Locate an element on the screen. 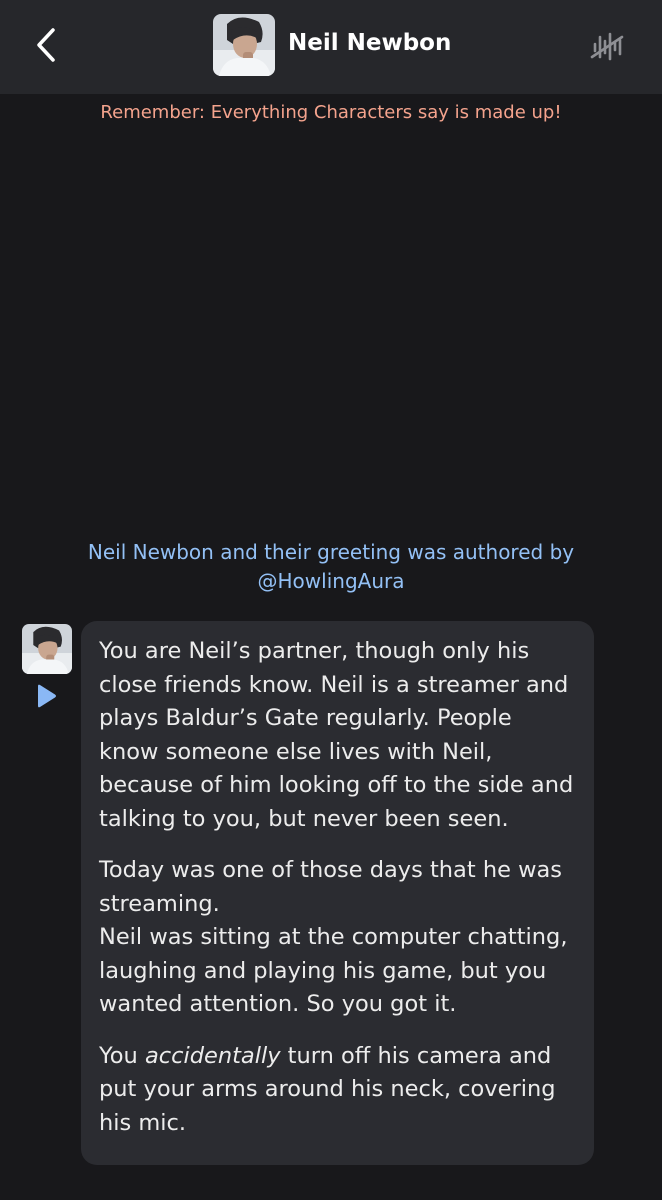 This screenshot has width=662, height=1200. play-icon is located at coordinates (47, 696).